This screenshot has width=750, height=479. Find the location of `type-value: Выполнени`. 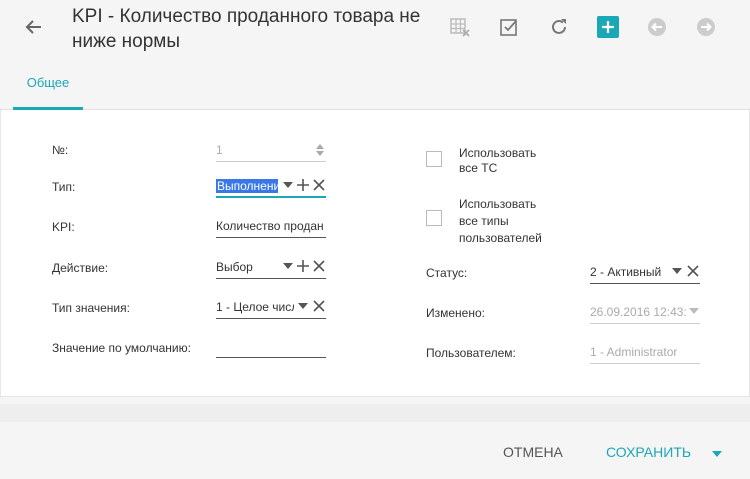

type-value: Выполнени is located at coordinates (247, 186).